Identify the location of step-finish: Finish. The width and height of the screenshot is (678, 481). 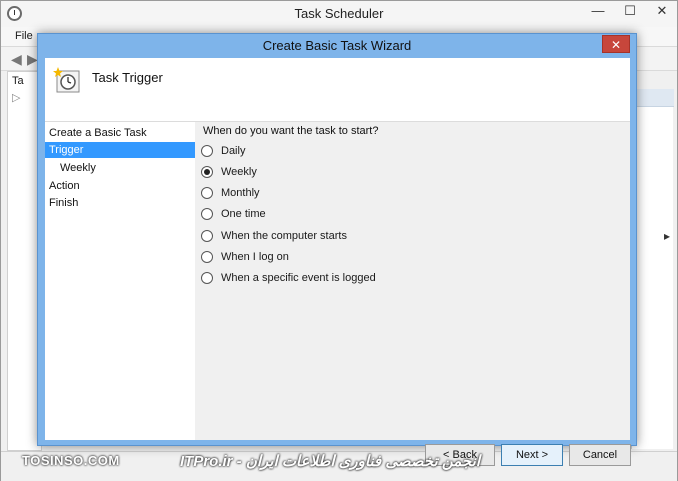
(64, 203).